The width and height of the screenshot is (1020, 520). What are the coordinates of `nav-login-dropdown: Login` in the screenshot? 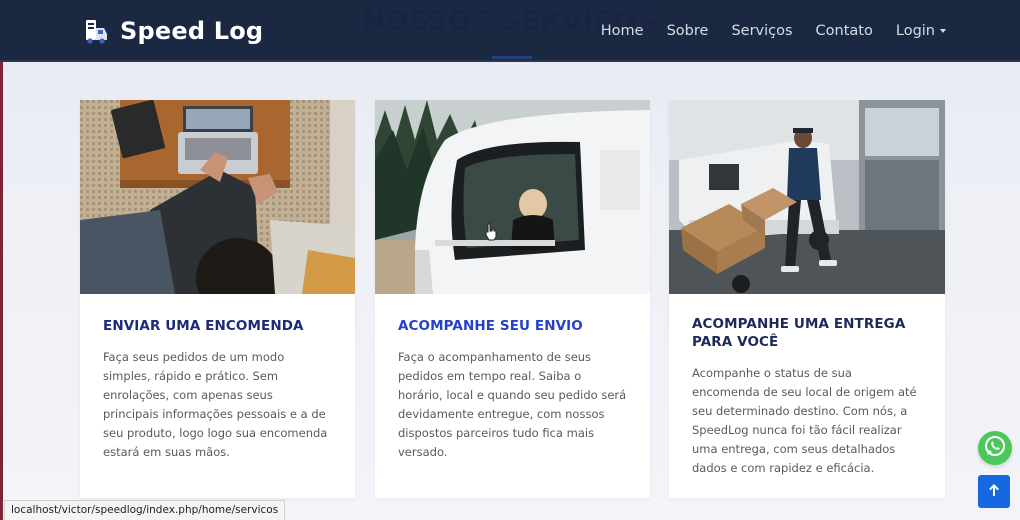 It's located at (921, 31).